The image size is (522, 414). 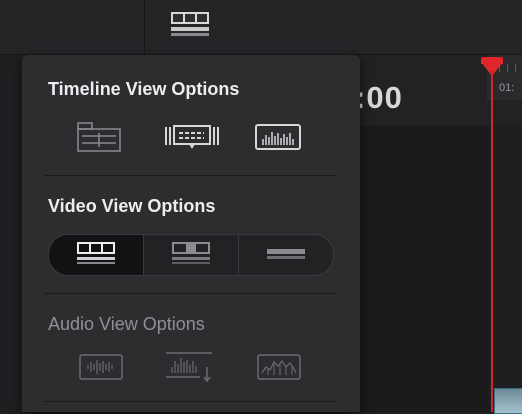 I want to click on ruler-timecode-label: 01:, so click(x=507, y=88).